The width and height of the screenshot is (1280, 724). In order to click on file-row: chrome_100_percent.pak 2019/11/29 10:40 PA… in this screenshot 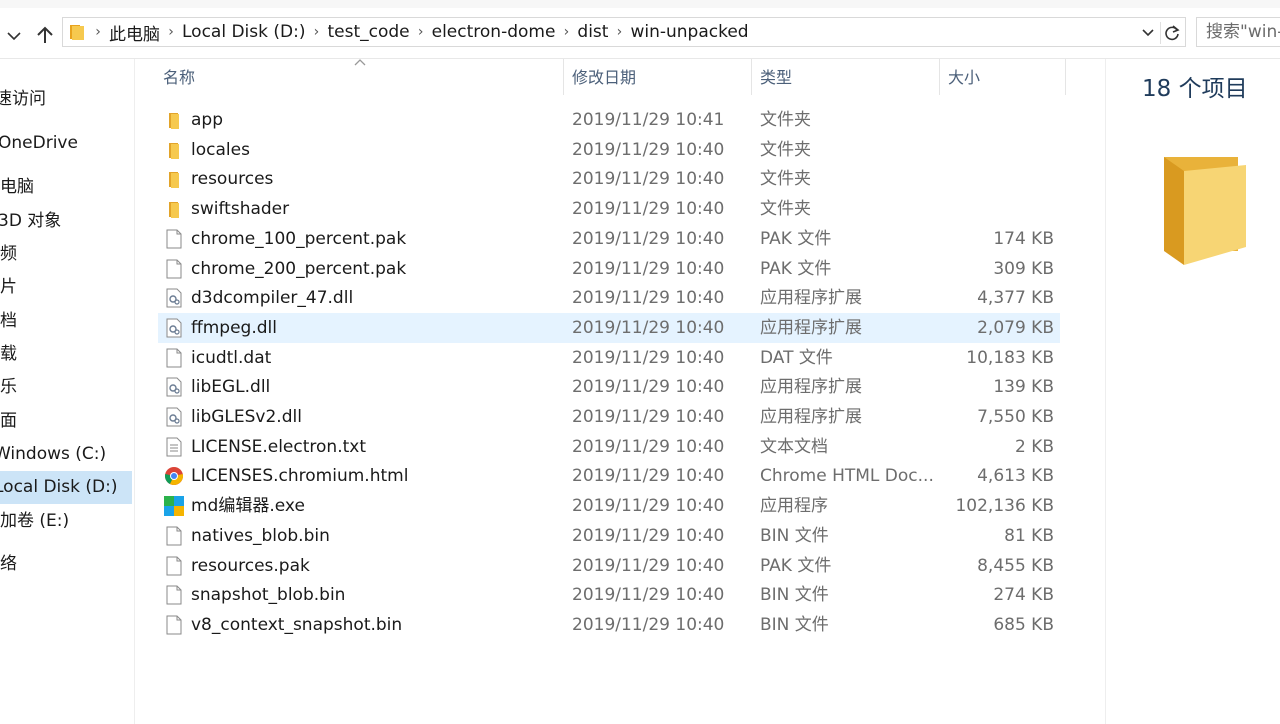, I will do `click(609, 239)`.